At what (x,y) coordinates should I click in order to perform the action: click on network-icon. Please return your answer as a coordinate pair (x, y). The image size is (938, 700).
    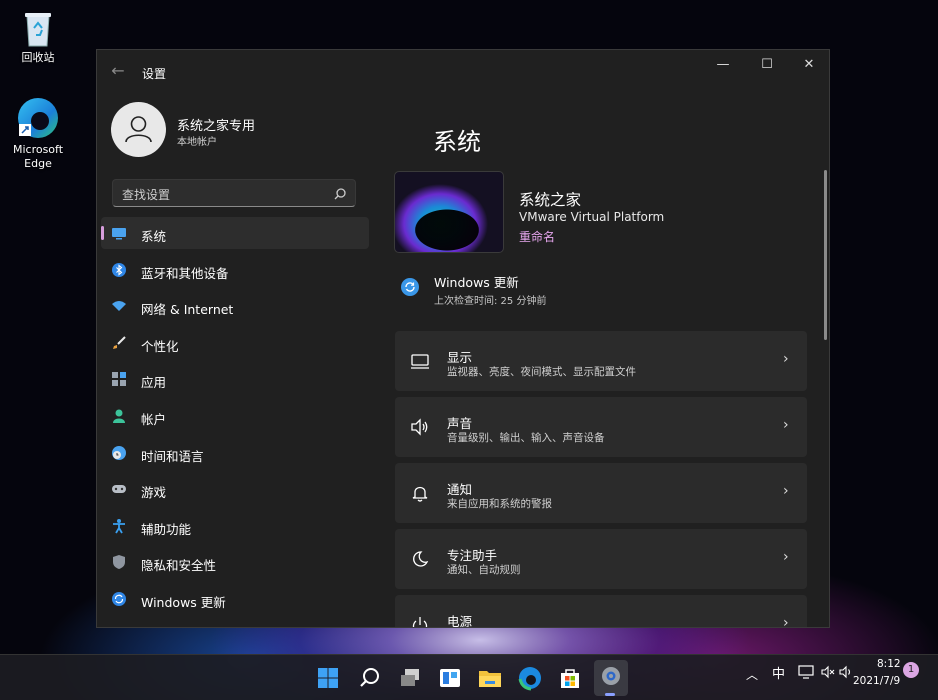
    Looking at the image, I should click on (806, 672).